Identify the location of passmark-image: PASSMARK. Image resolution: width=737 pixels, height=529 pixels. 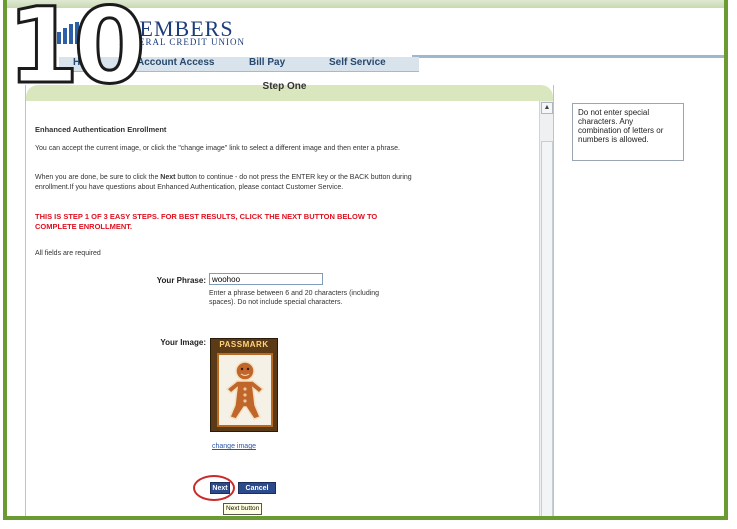
(244, 385).